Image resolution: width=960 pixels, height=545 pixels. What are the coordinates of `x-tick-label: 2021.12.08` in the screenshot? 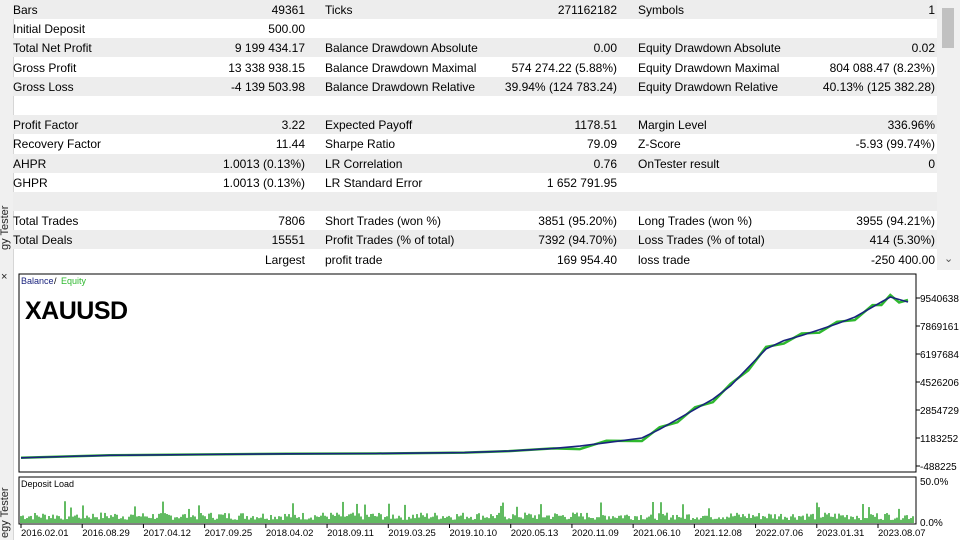 It's located at (718, 533).